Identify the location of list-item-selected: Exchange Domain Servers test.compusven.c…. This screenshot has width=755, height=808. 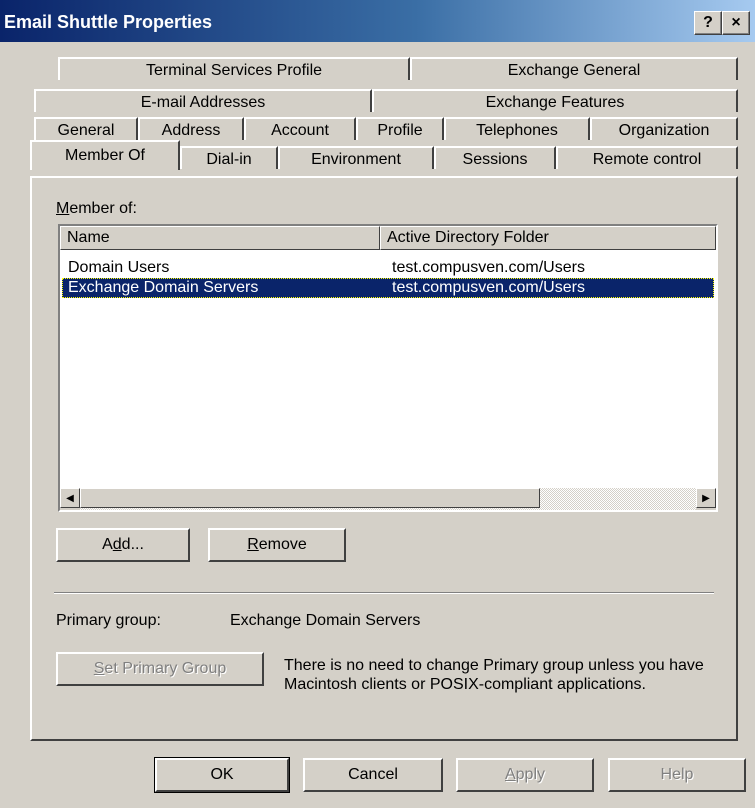
(388, 288).